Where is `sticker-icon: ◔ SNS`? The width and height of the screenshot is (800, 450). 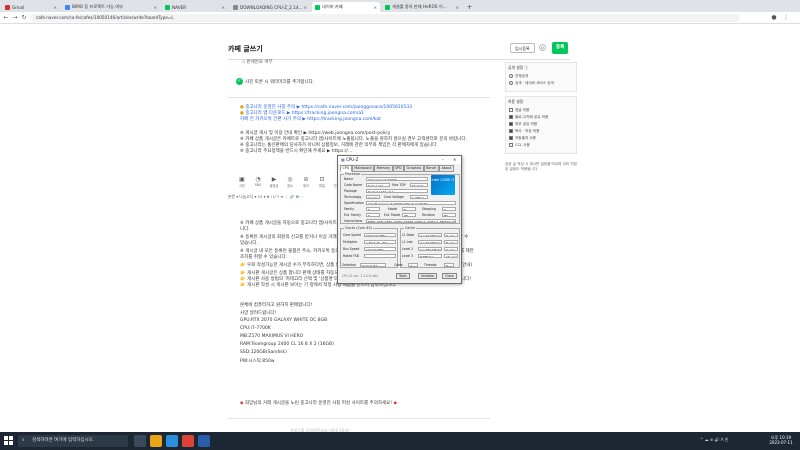
sticker-icon: ◔ SNS is located at coordinates (258, 181).